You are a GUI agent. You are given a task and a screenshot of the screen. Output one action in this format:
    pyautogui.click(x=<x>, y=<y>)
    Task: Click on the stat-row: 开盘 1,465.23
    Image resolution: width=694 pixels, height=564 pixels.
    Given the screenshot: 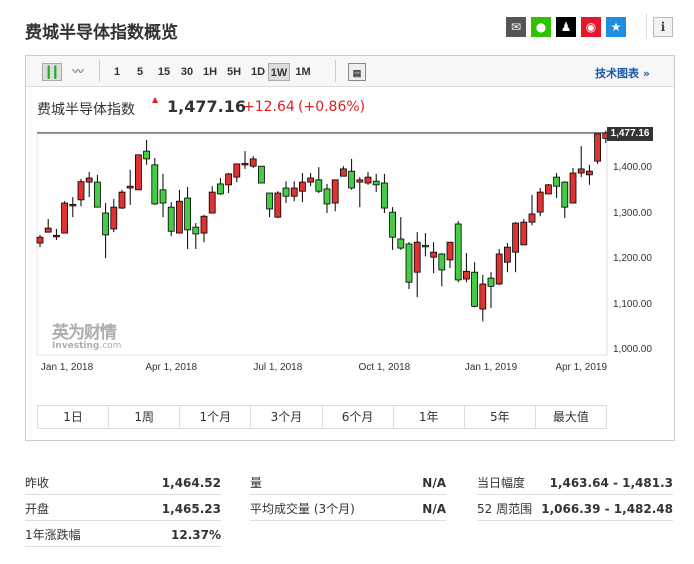 What is the action you would take?
    pyautogui.click(x=123, y=509)
    